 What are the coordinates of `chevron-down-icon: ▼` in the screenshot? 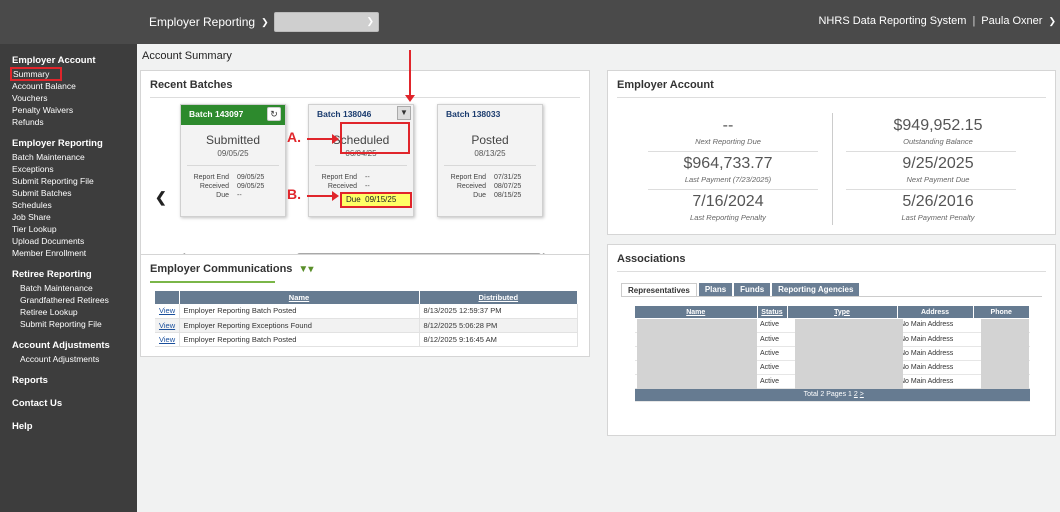 It's located at (404, 113).